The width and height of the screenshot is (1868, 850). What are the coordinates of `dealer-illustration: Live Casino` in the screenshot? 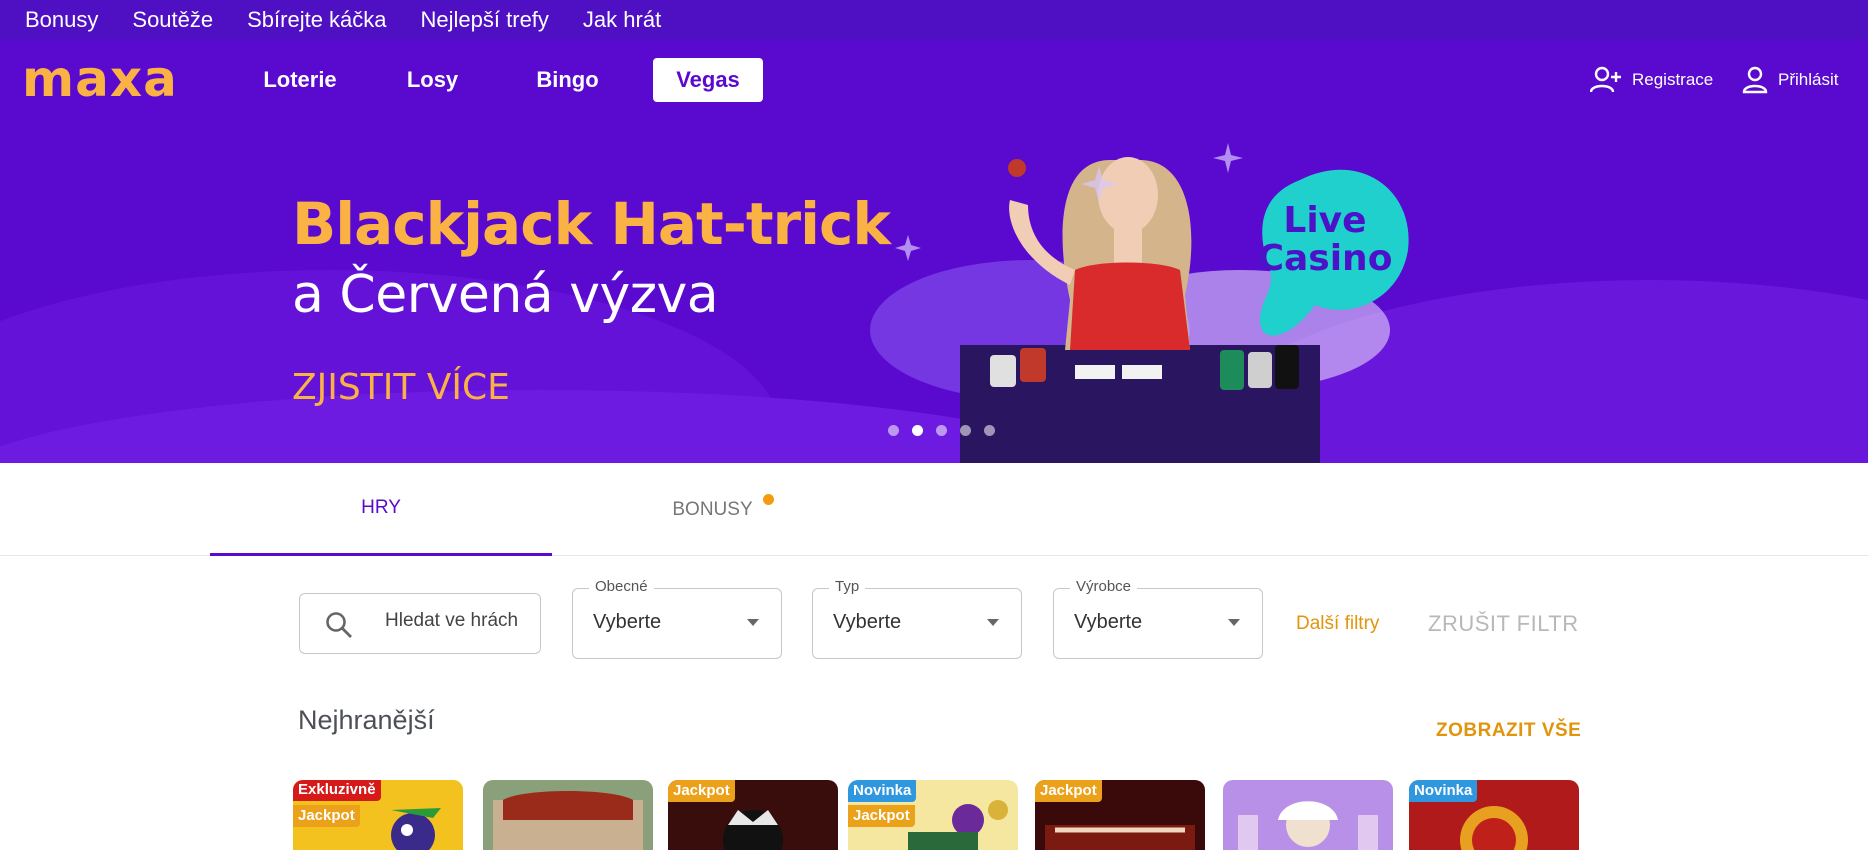 It's located at (1139, 303).